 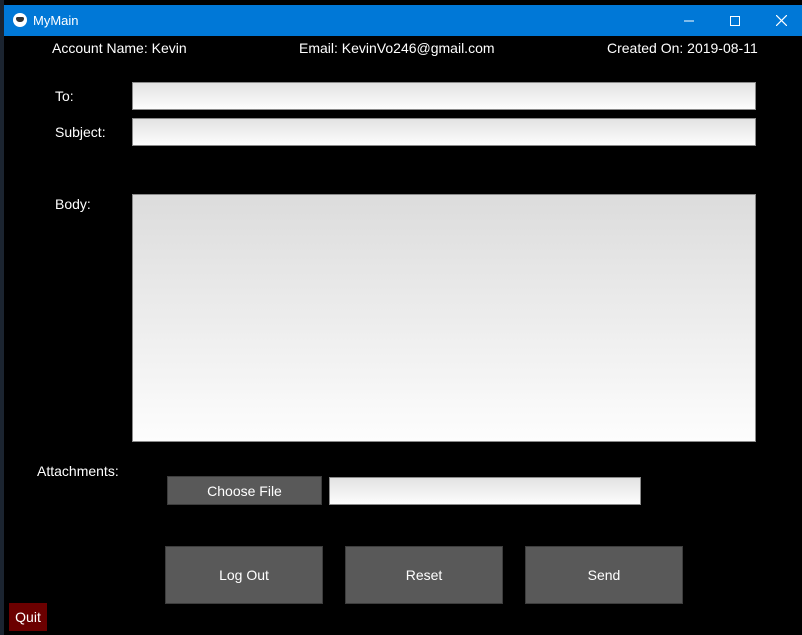 I want to click on account-email-text: Email: KevinVo246@gmail.com, so click(x=397, y=48).